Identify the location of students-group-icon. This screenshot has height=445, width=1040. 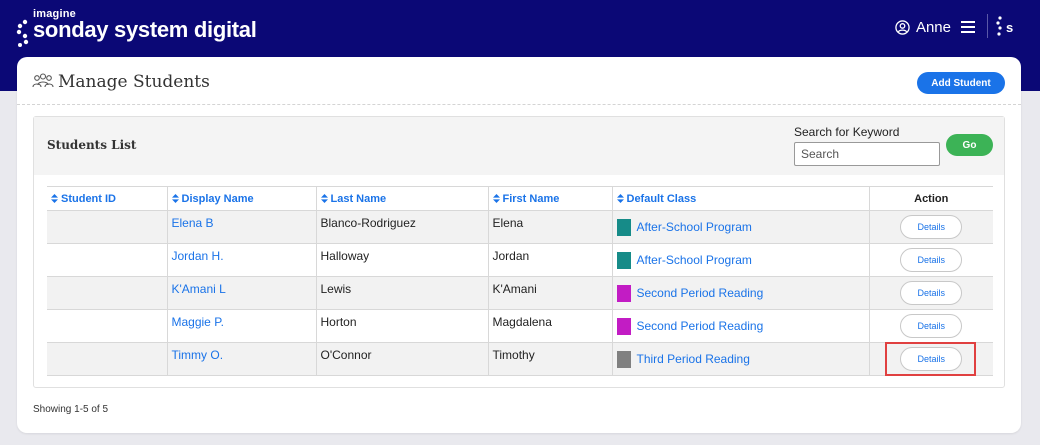
(43, 80).